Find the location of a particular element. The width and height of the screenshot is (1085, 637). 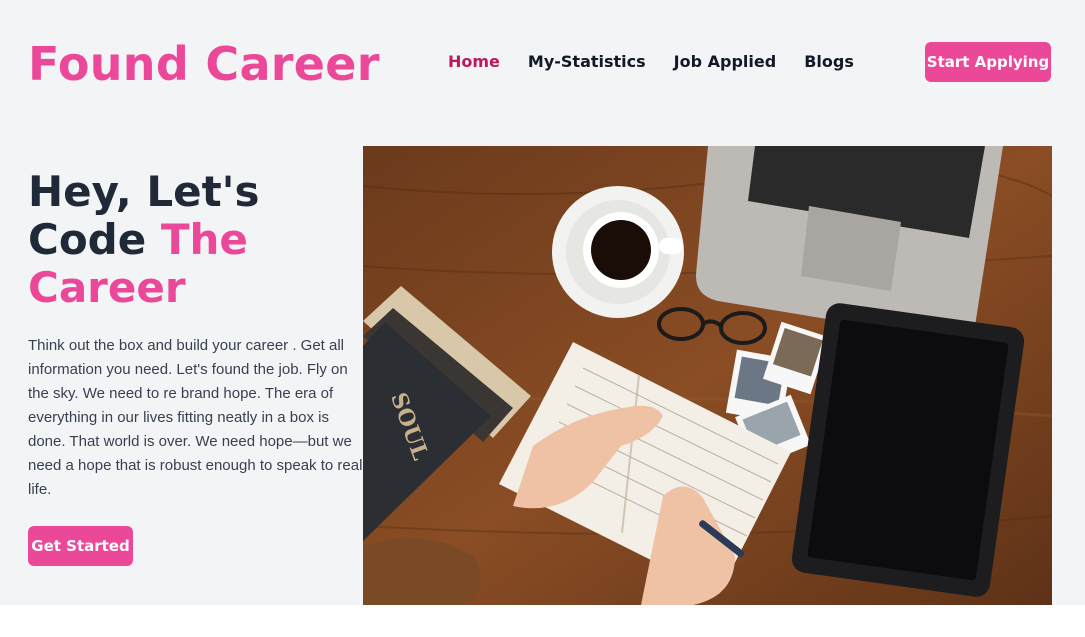

nav-my-statistics: My-Statistics is located at coordinates (587, 62).